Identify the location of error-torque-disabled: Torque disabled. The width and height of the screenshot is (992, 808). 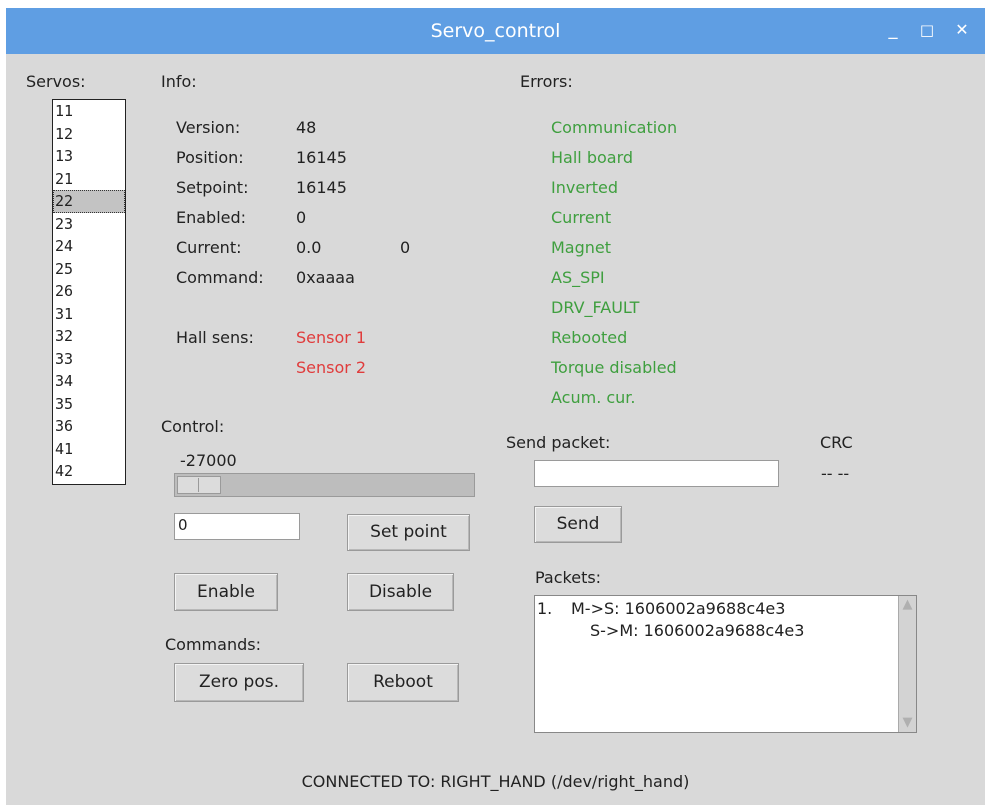
(614, 367).